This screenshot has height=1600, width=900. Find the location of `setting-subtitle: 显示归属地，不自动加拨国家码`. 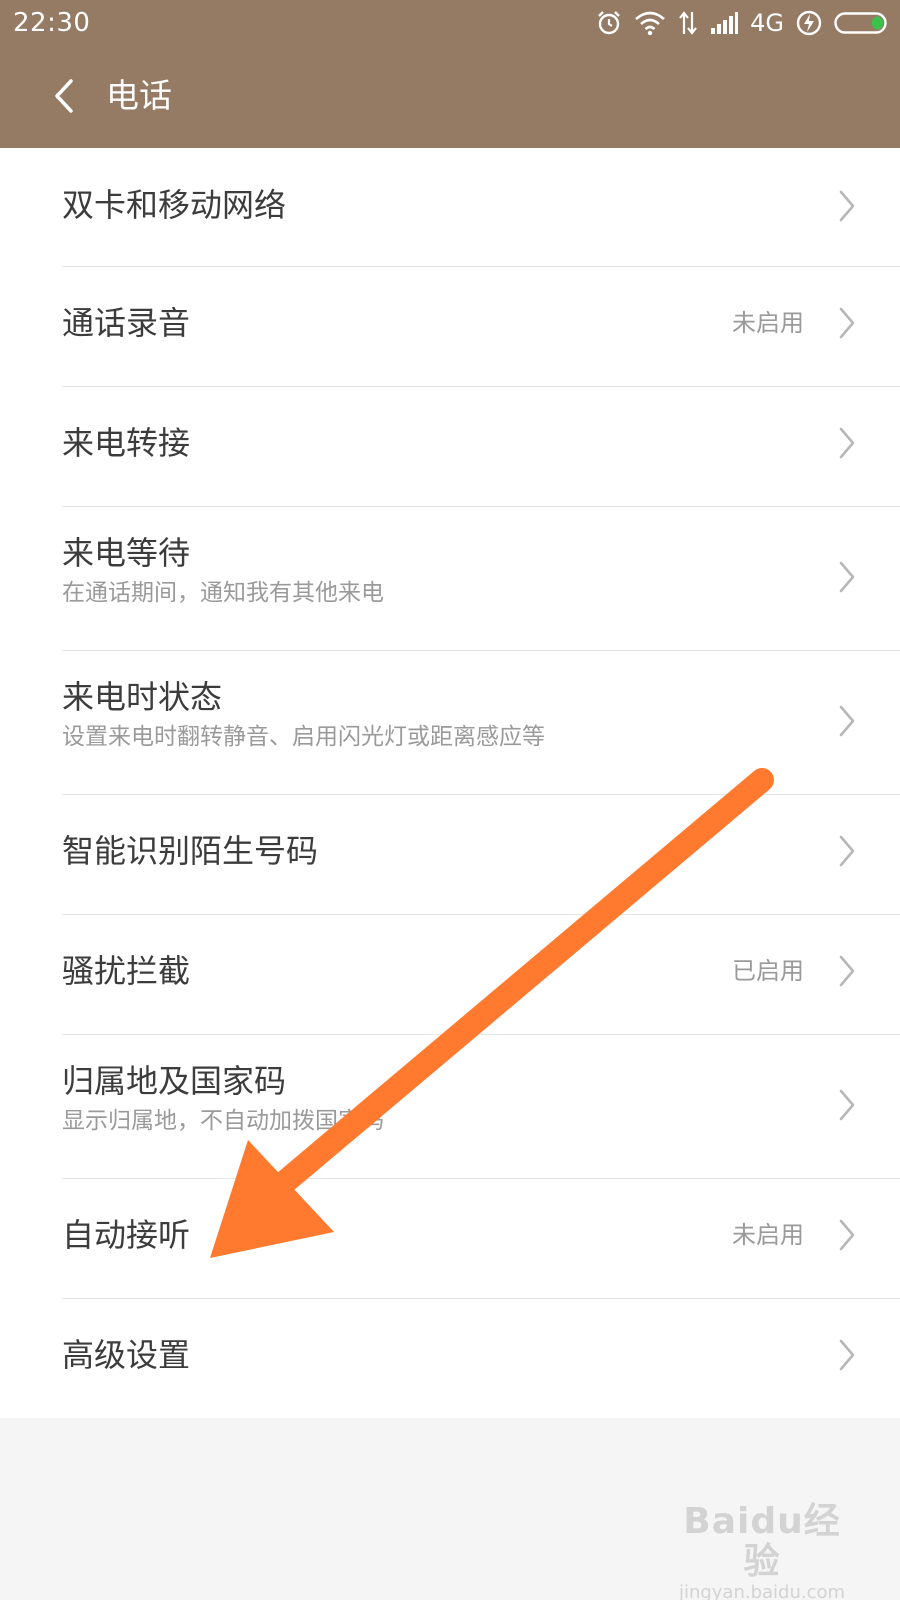

setting-subtitle: 显示归属地，不自动加拨国家码 is located at coordinates (223, 1121).